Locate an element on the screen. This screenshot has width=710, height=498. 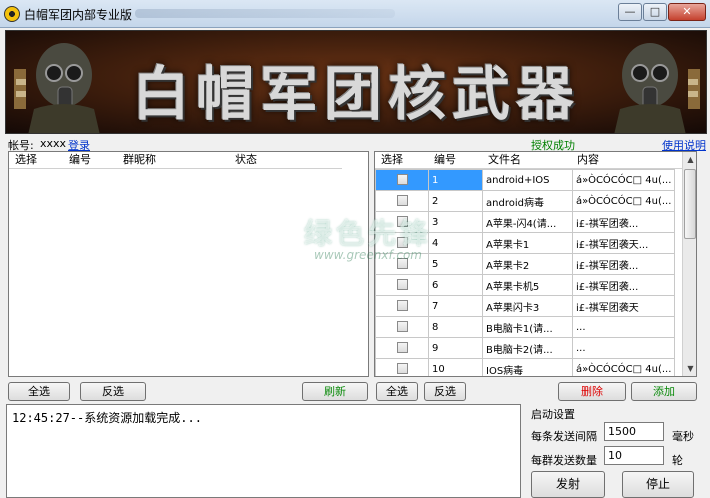
file-row: 7 A苹果闪卡3 i£-祺军团袭天 is located at coordinates (525, 306).